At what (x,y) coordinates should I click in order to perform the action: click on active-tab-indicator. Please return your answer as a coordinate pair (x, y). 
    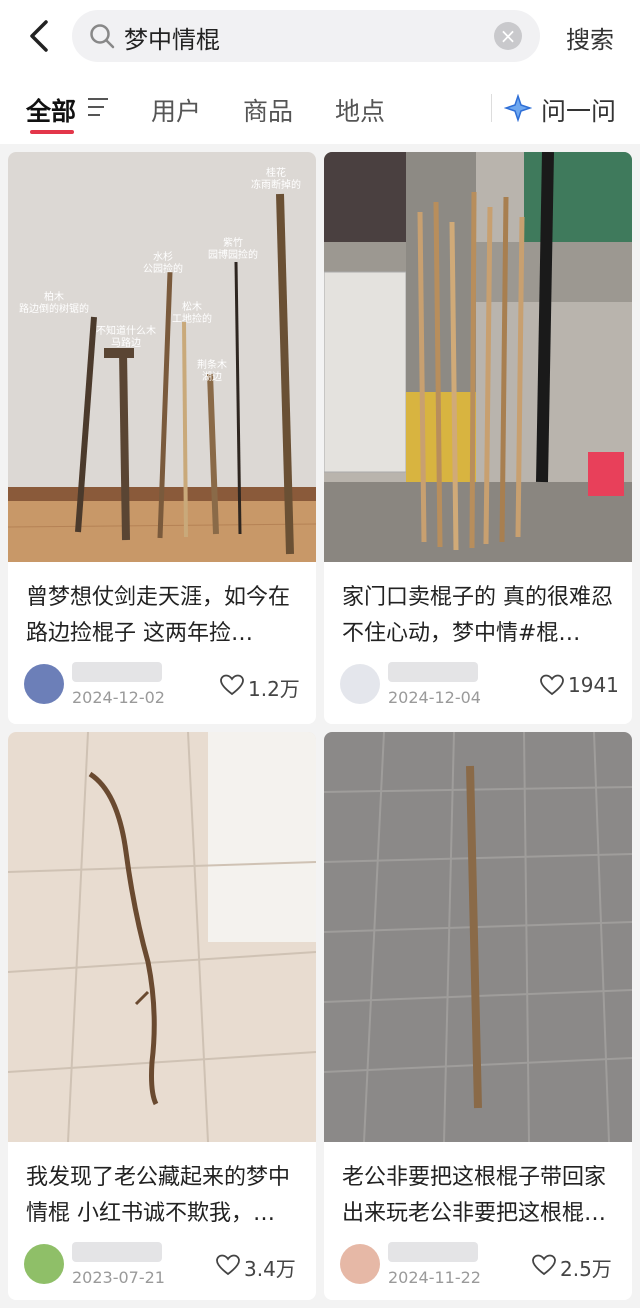
    Looking at the image, I should click on (52, 132).